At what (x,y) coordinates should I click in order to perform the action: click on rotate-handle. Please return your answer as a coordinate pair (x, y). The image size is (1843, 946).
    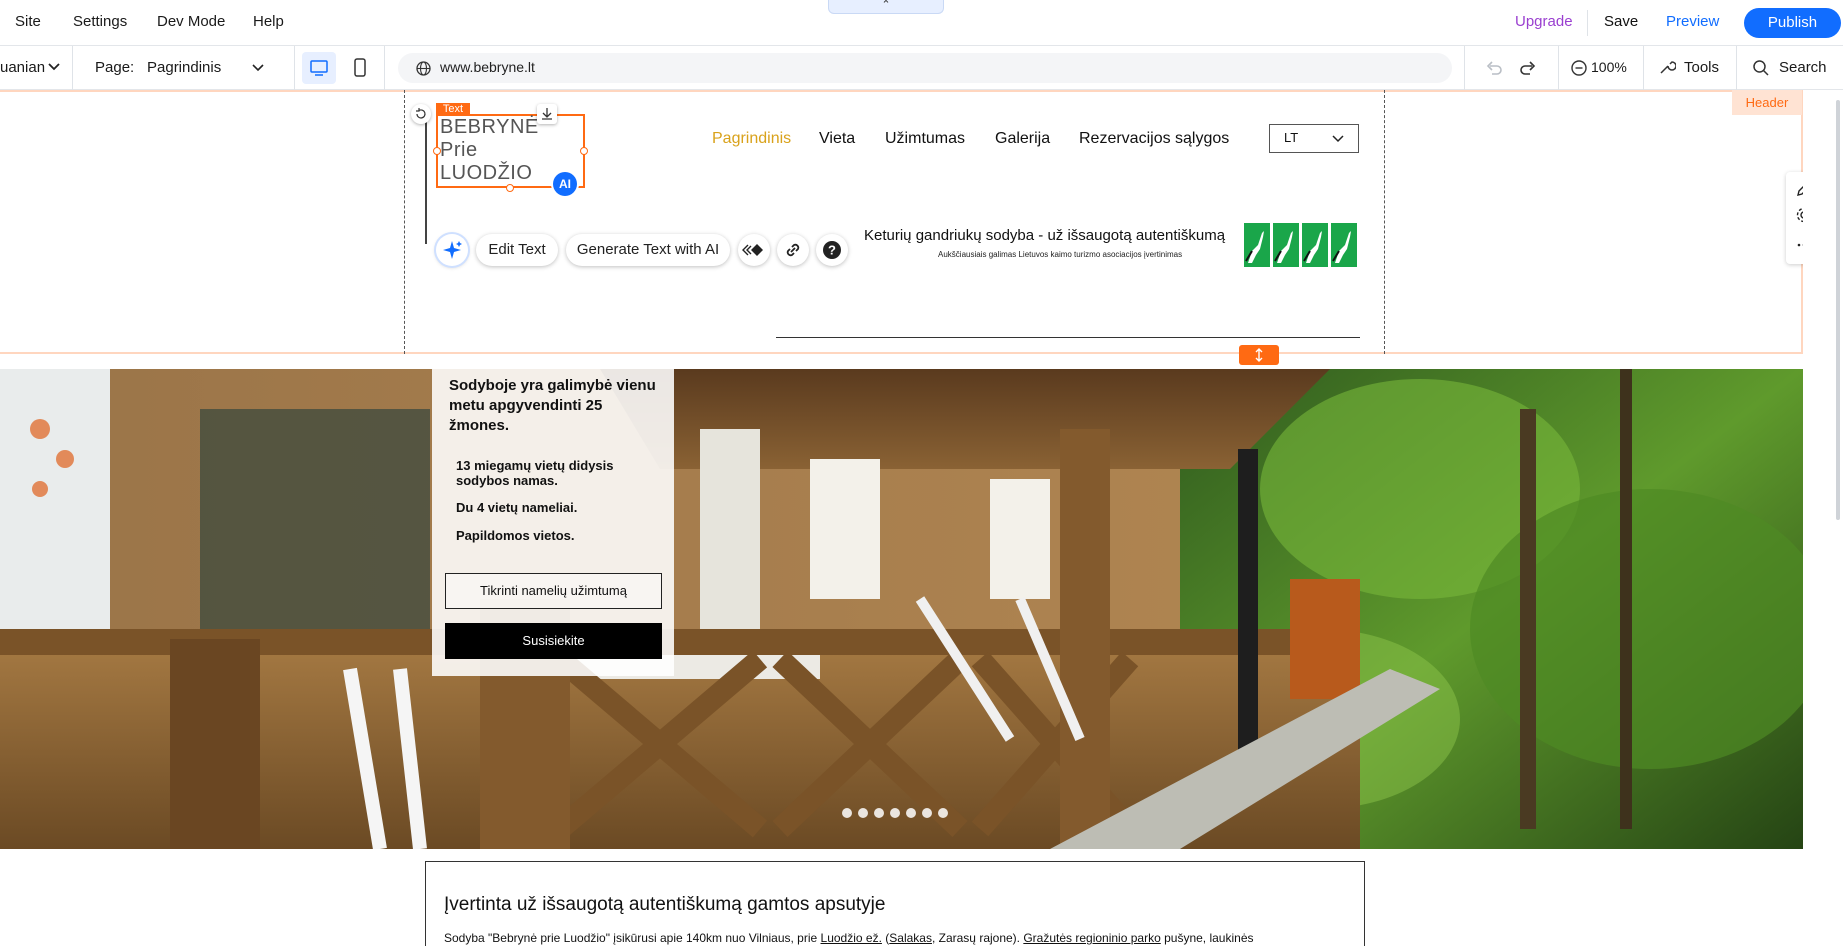
    Looking at the image, I should click on (421, 114).